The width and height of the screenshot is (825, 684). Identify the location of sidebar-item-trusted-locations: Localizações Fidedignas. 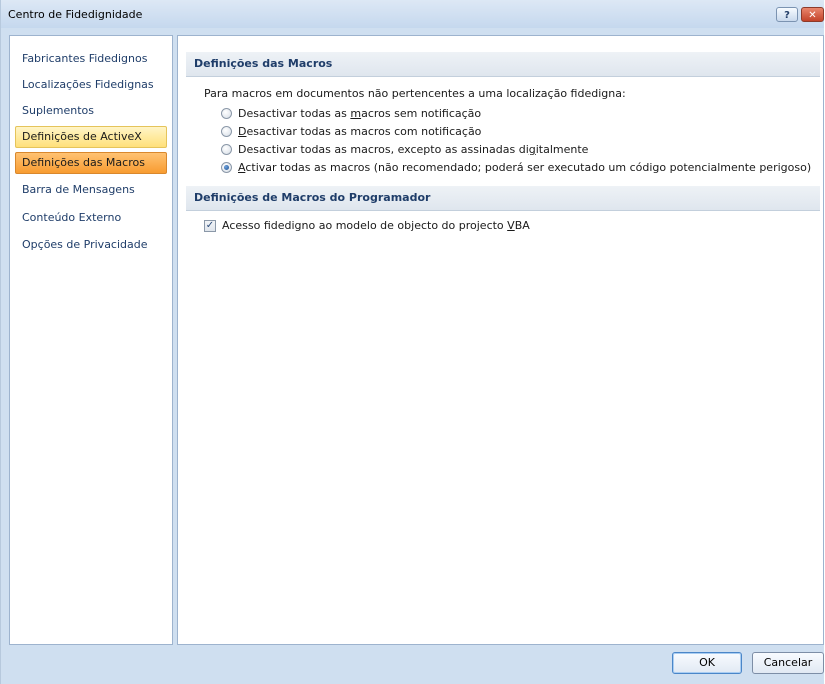
(91, 85).